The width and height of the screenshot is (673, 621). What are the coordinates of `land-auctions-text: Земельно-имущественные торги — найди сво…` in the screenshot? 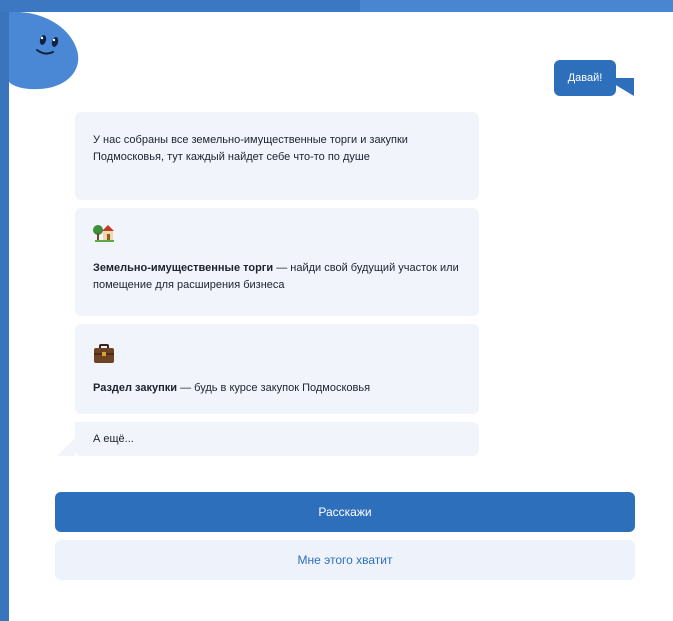 It's located at (279, 277).